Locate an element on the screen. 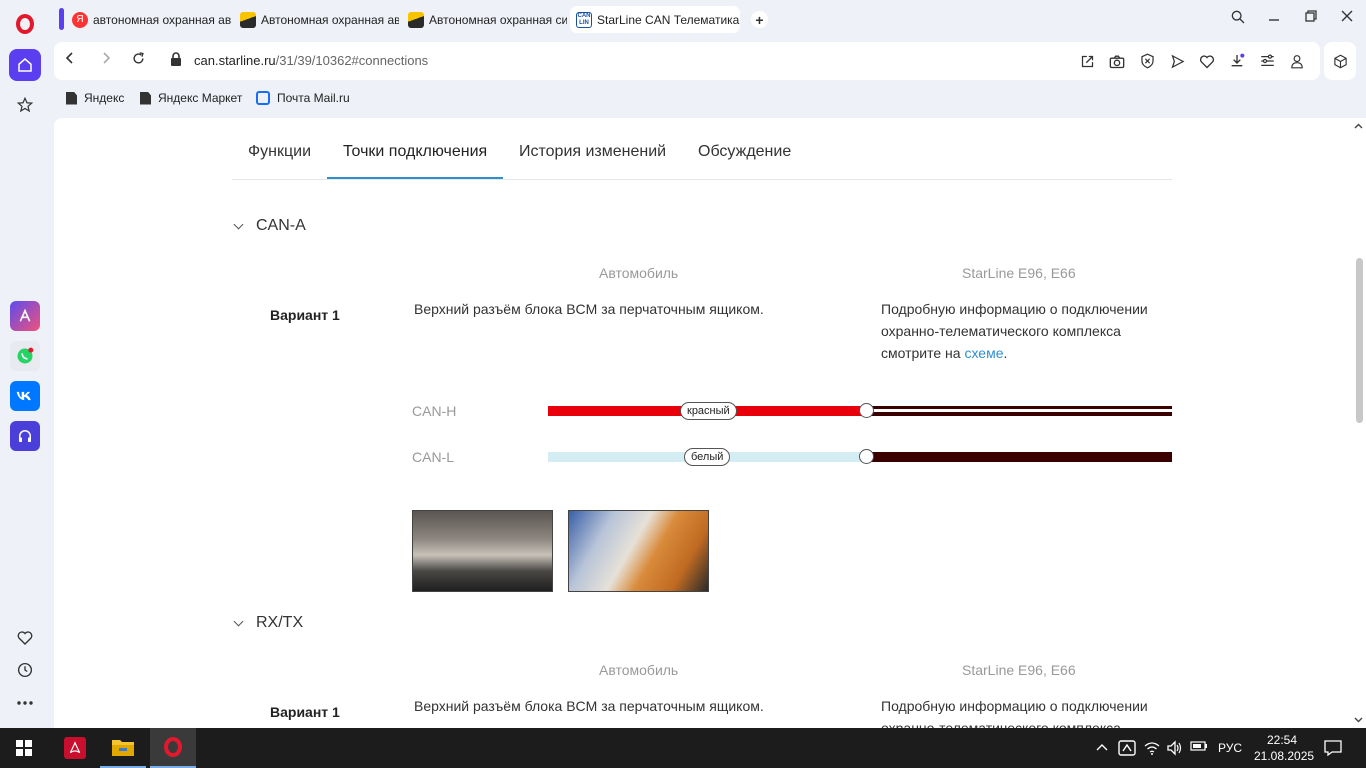  info-end: . is located at coordinates (1005, 353).